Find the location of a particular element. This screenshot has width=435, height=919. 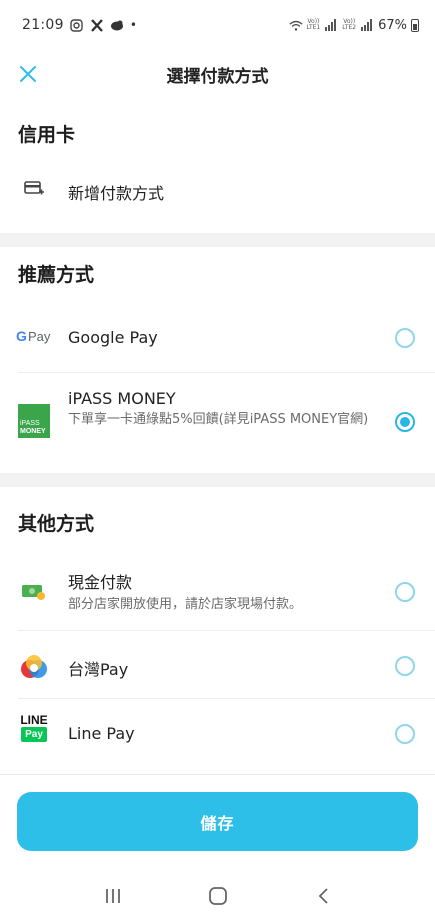

cash-icon is located at coordinates (34, 592).